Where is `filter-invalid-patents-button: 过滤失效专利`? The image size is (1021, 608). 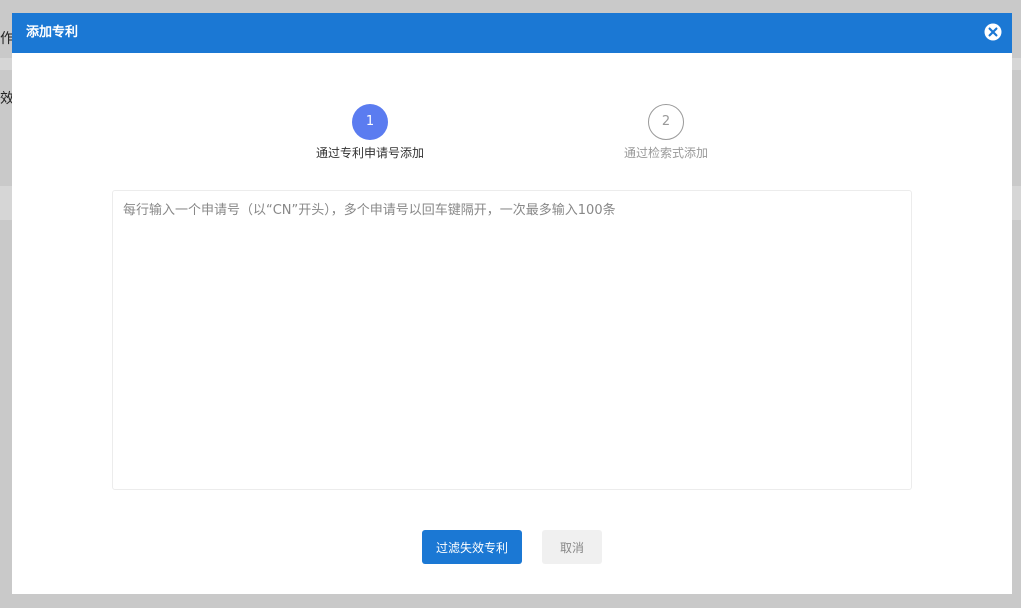 filter-invalid-patents-button: 过滤失效专利 is located at coordinates (472, 547).